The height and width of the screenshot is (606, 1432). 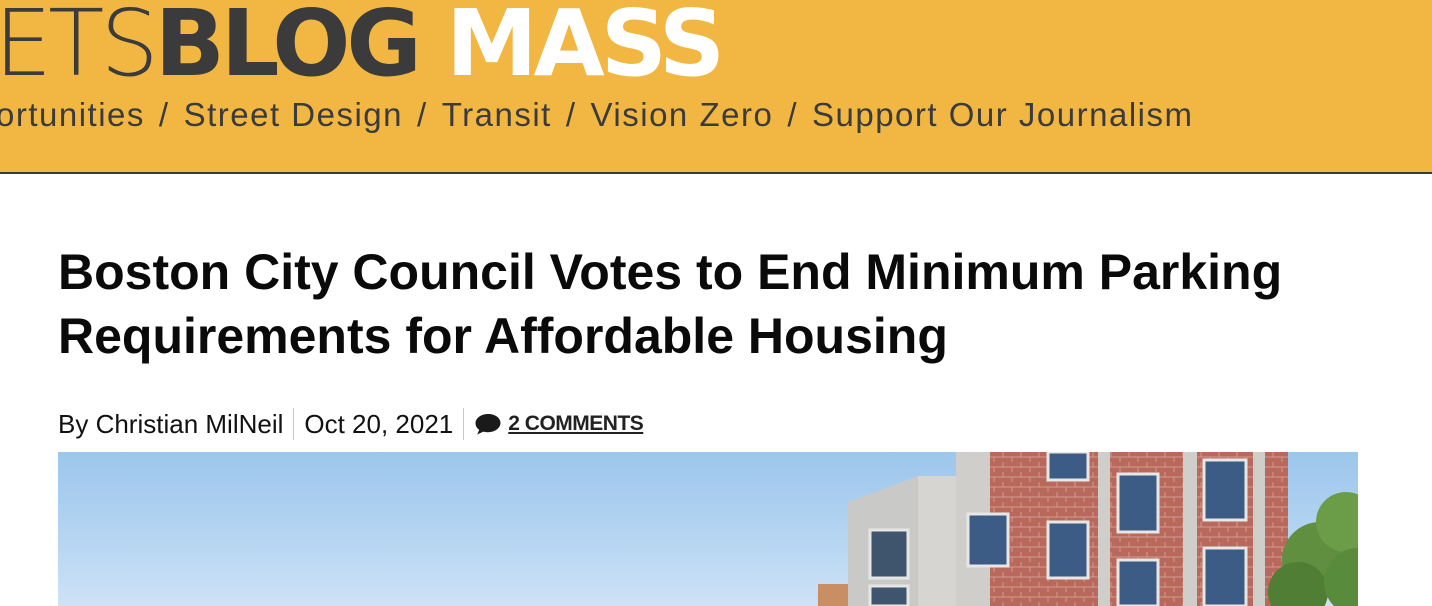 I want to click on comments-link: 2 COMMENTS, so click(x=559, y=424).